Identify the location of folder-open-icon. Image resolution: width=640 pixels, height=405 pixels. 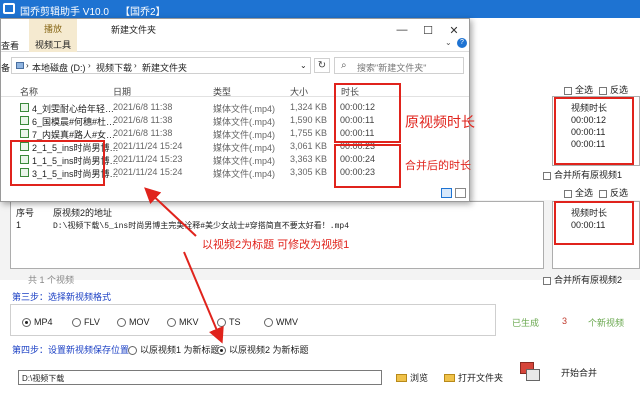
(449, 377).